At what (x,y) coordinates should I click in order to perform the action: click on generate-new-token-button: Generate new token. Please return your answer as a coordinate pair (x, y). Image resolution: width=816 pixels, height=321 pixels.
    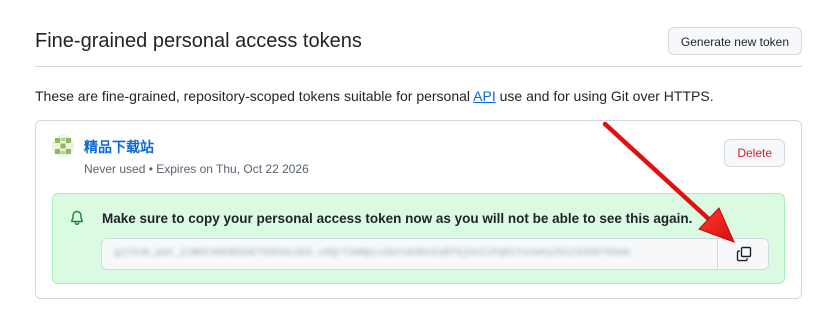
    Looking at the image, I should click on (734, 41).